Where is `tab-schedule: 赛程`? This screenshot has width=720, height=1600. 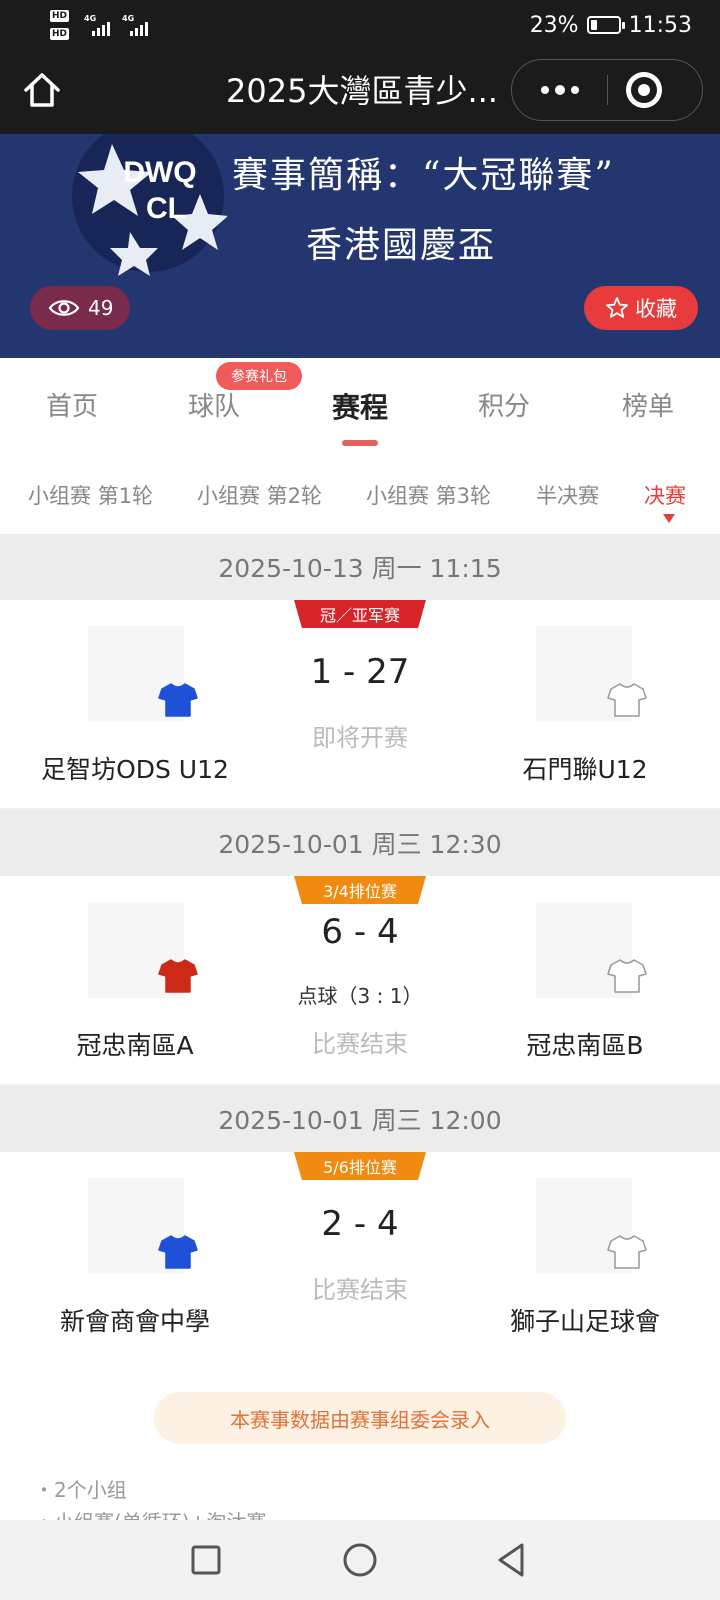 tab-schedule: 赛程 is located at coordinates (360, 406).